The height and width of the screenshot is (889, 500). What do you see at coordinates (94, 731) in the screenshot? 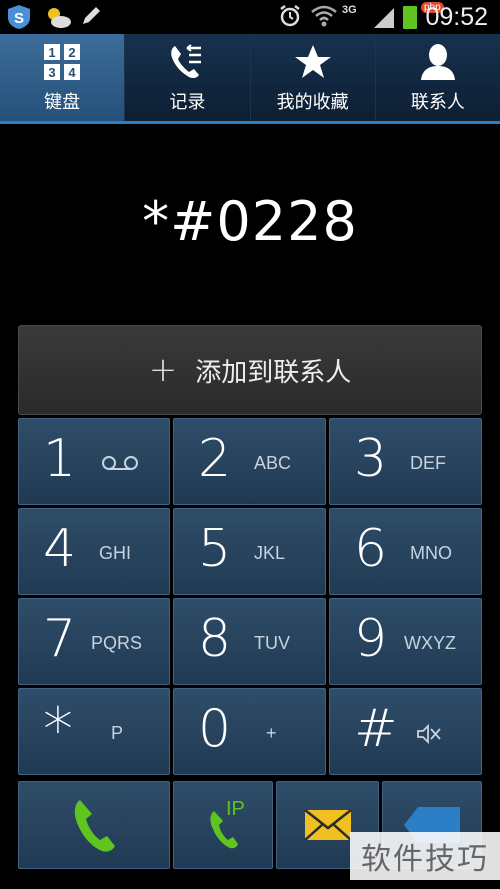
I see `key-star: * P` at bounding box center [94, 731].